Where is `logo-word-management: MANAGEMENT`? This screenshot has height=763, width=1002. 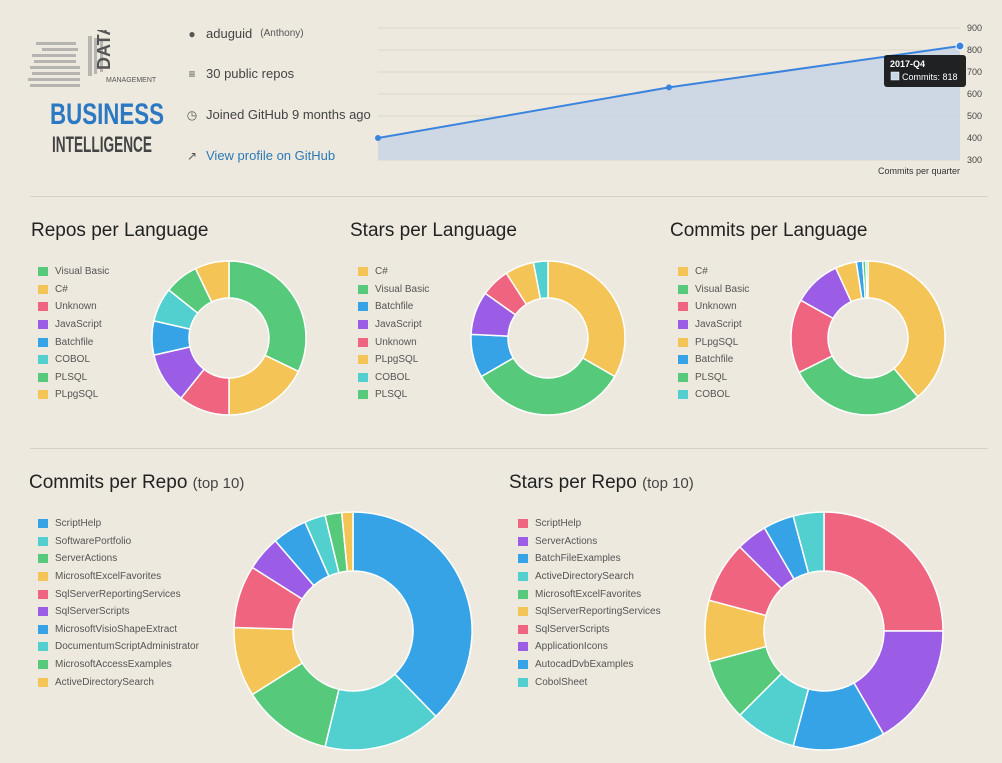 logo-word-management: MANAGEMENT is located at coordinates (131, 80).